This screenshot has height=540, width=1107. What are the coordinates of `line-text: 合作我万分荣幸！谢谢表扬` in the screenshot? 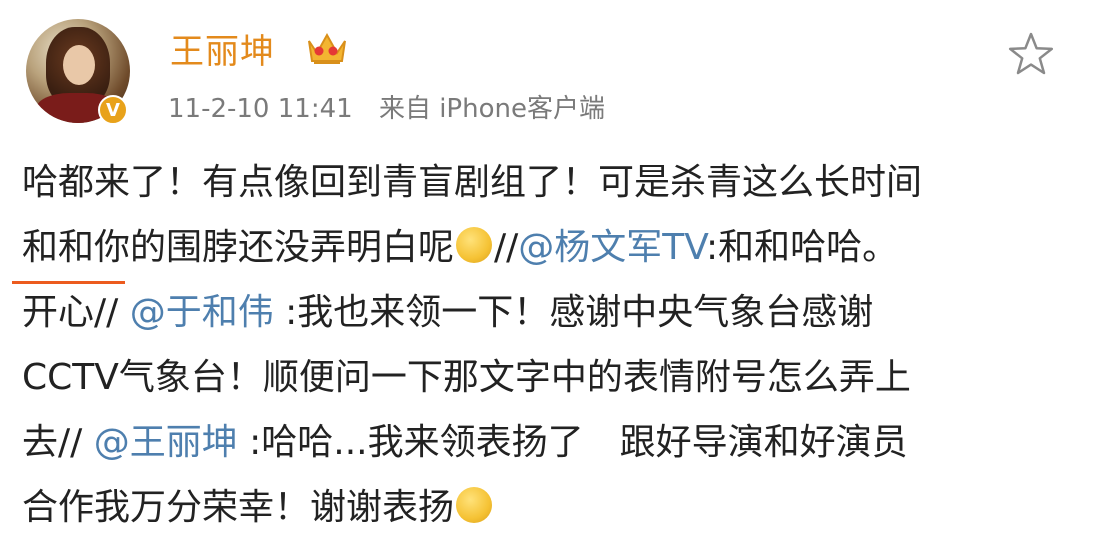 It's located at (238, 507).